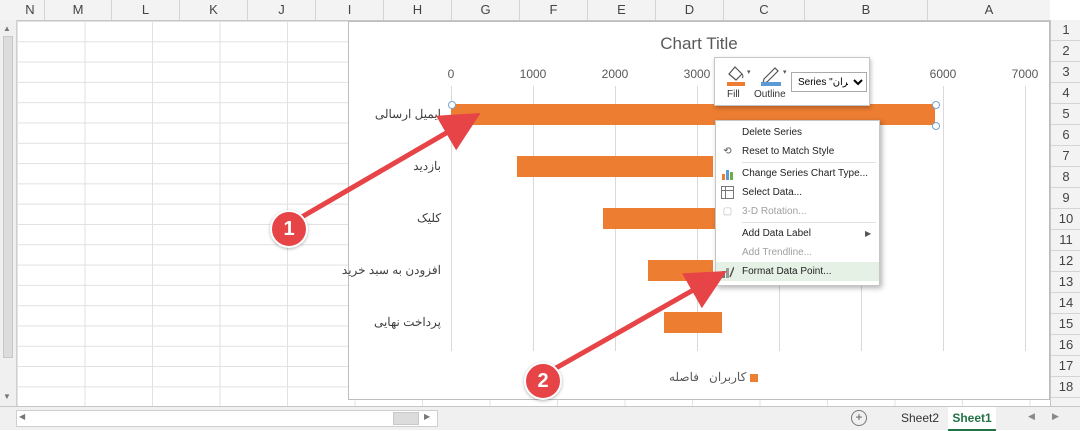 The image size is (1080, 431). I want to click on annotation-badge-2: 2, so click(543, 381).